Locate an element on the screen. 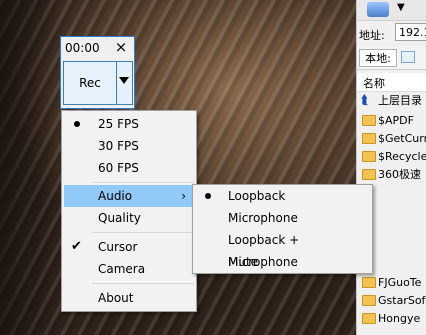 This screenshot has height=335, width=426. menu-item-label: Microphone is located at coordinates (263, 218).